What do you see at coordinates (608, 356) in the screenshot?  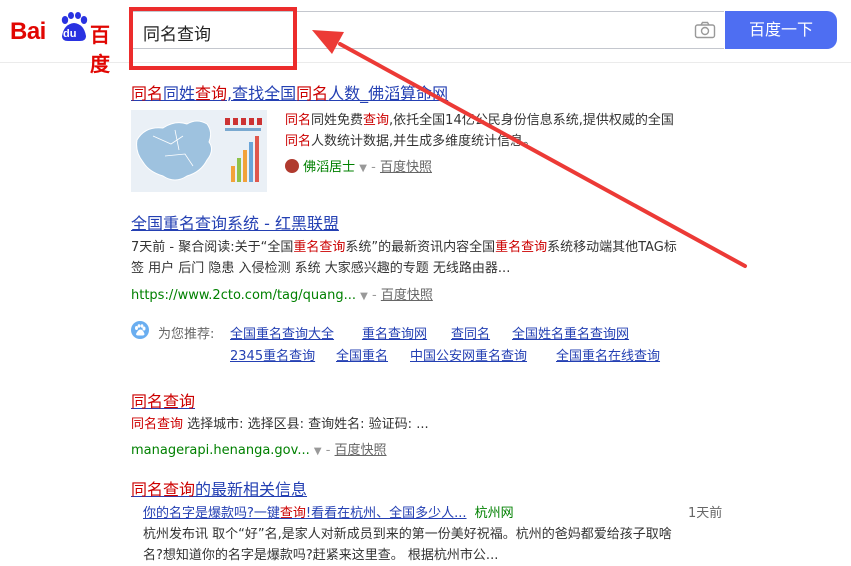 I see `recommend-link: 全国重名在线查询` at bounding box center [608, 356].